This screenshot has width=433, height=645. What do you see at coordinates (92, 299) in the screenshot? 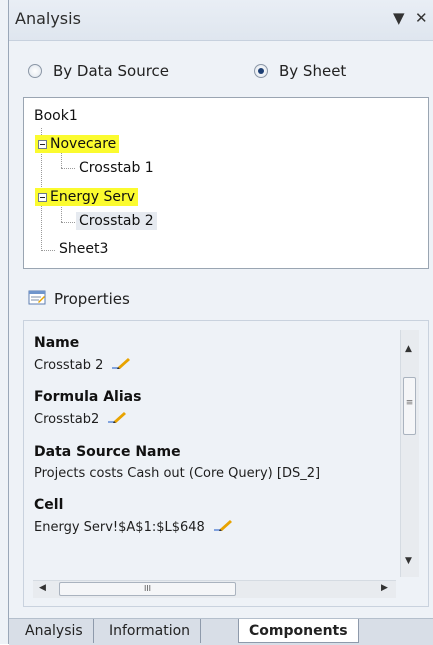
I see `properties-label: Properties` at bounding box center [92, 299].